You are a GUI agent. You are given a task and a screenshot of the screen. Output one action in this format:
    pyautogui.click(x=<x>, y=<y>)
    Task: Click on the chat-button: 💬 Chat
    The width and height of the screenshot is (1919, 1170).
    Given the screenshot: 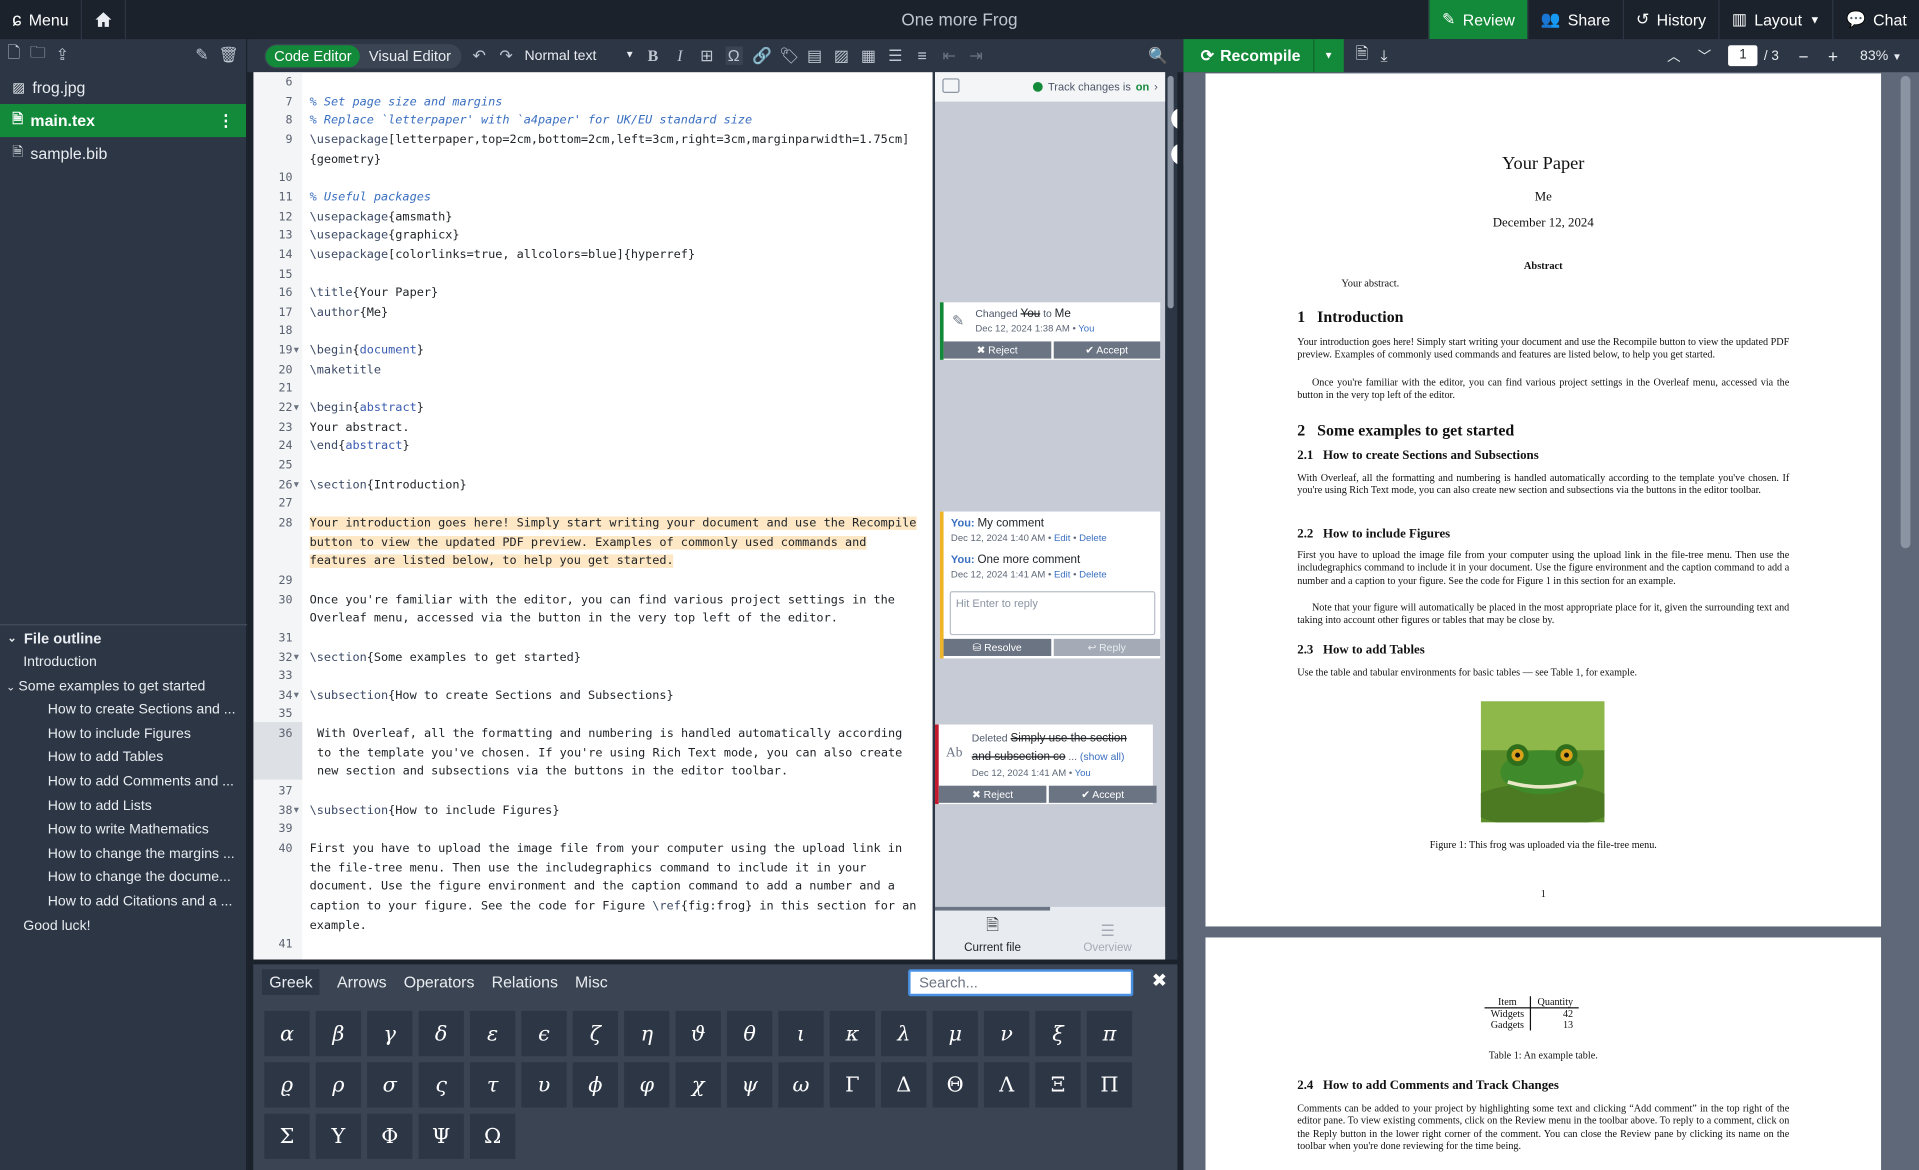 What is the action you would take?
    pyautogui.click(x=1875, y=20)
    